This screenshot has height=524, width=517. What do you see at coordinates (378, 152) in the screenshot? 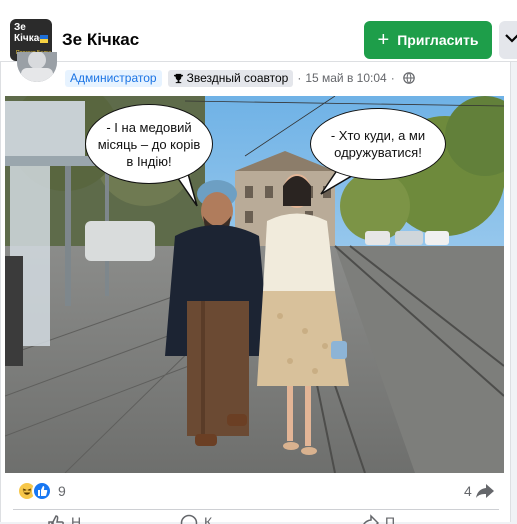
I see `speech-bubble-woman-line2: одружуватися!` at bounding box center [378, 152].